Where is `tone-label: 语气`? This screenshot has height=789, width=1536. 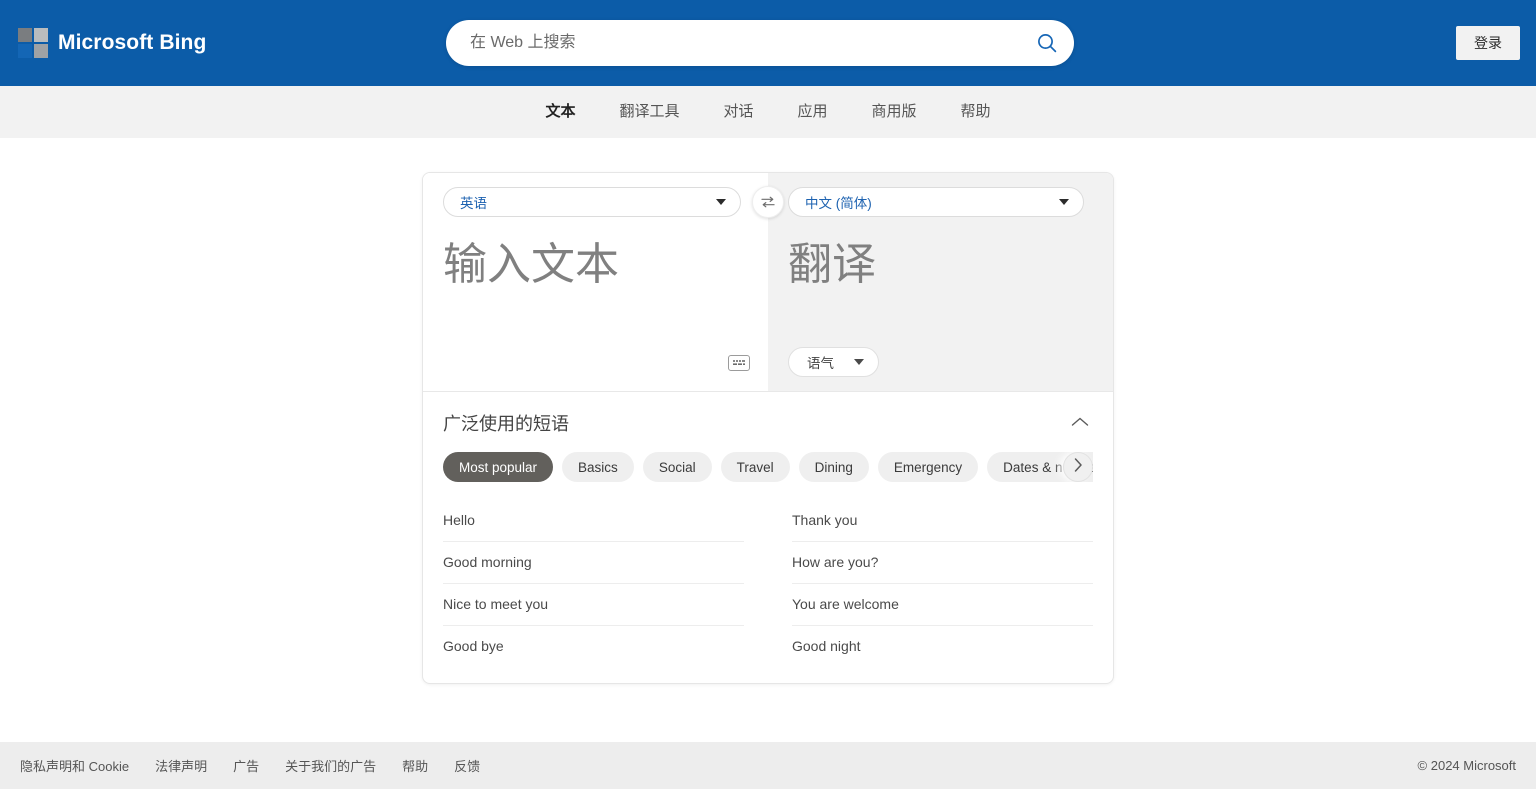
tone-label: 语气 is located at coordinates (820, 363).